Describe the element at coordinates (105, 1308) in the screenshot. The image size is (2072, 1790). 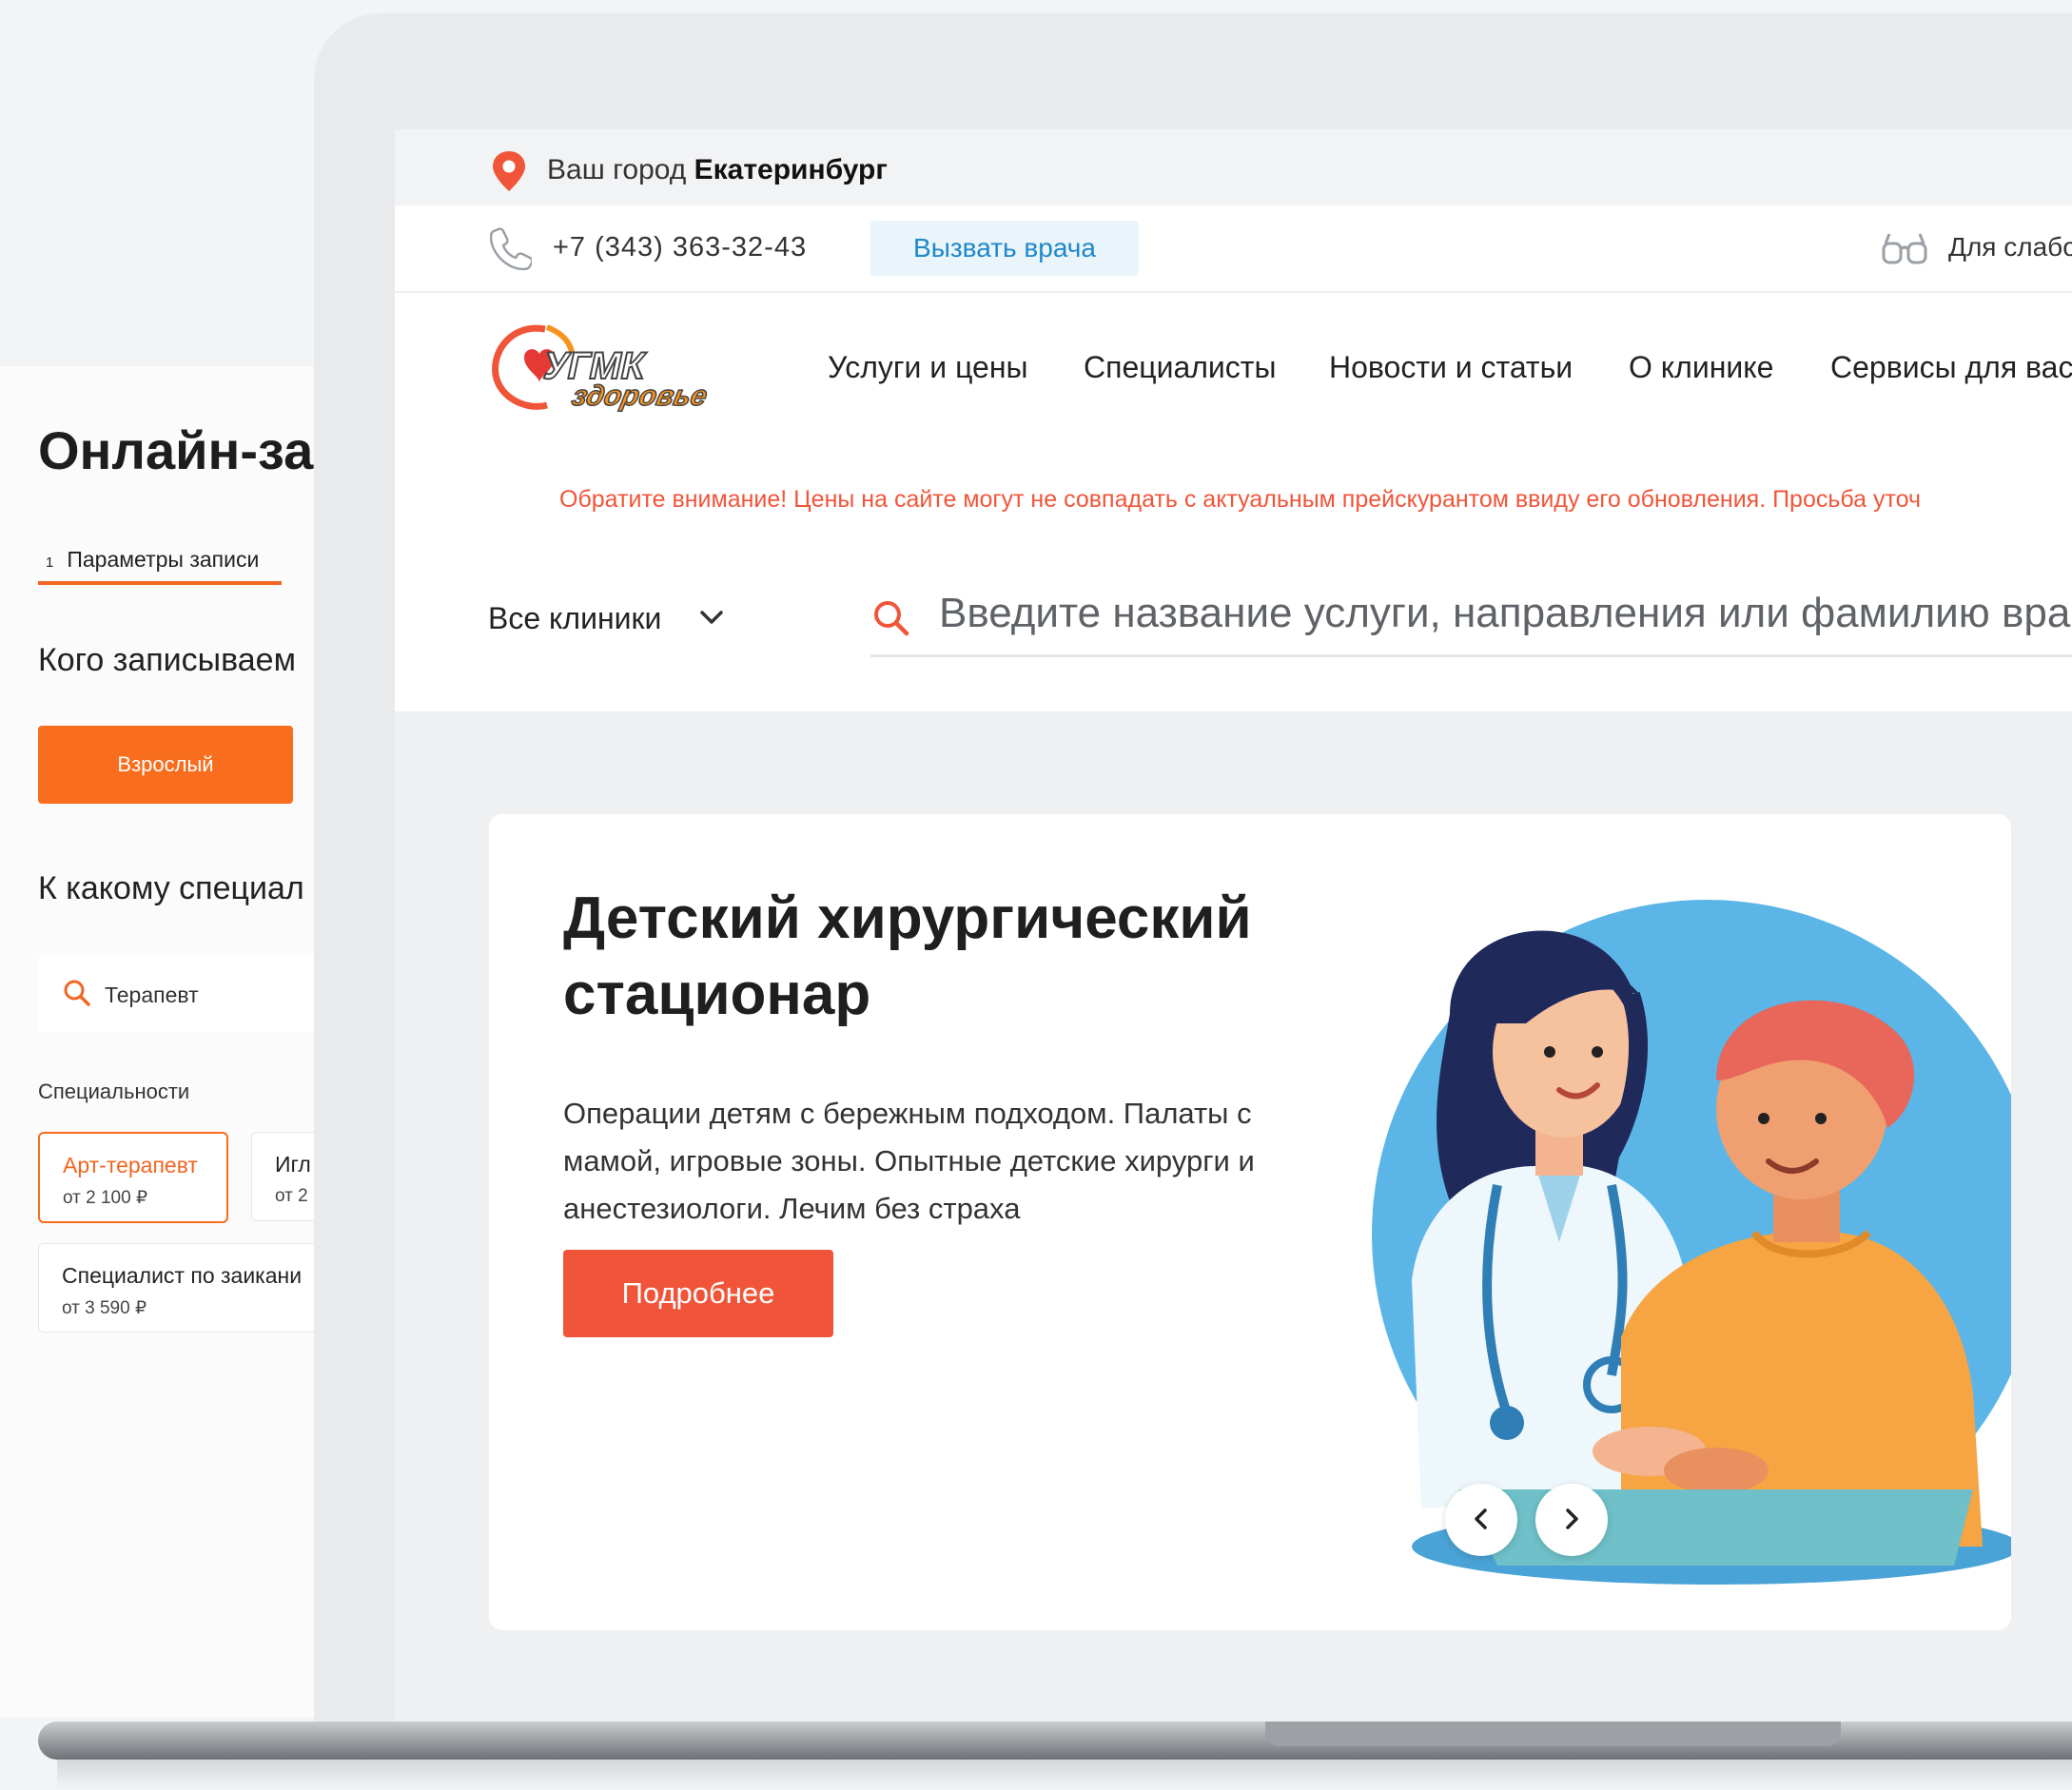
I see `specialty-price: от 3 590 ₽` at that location.